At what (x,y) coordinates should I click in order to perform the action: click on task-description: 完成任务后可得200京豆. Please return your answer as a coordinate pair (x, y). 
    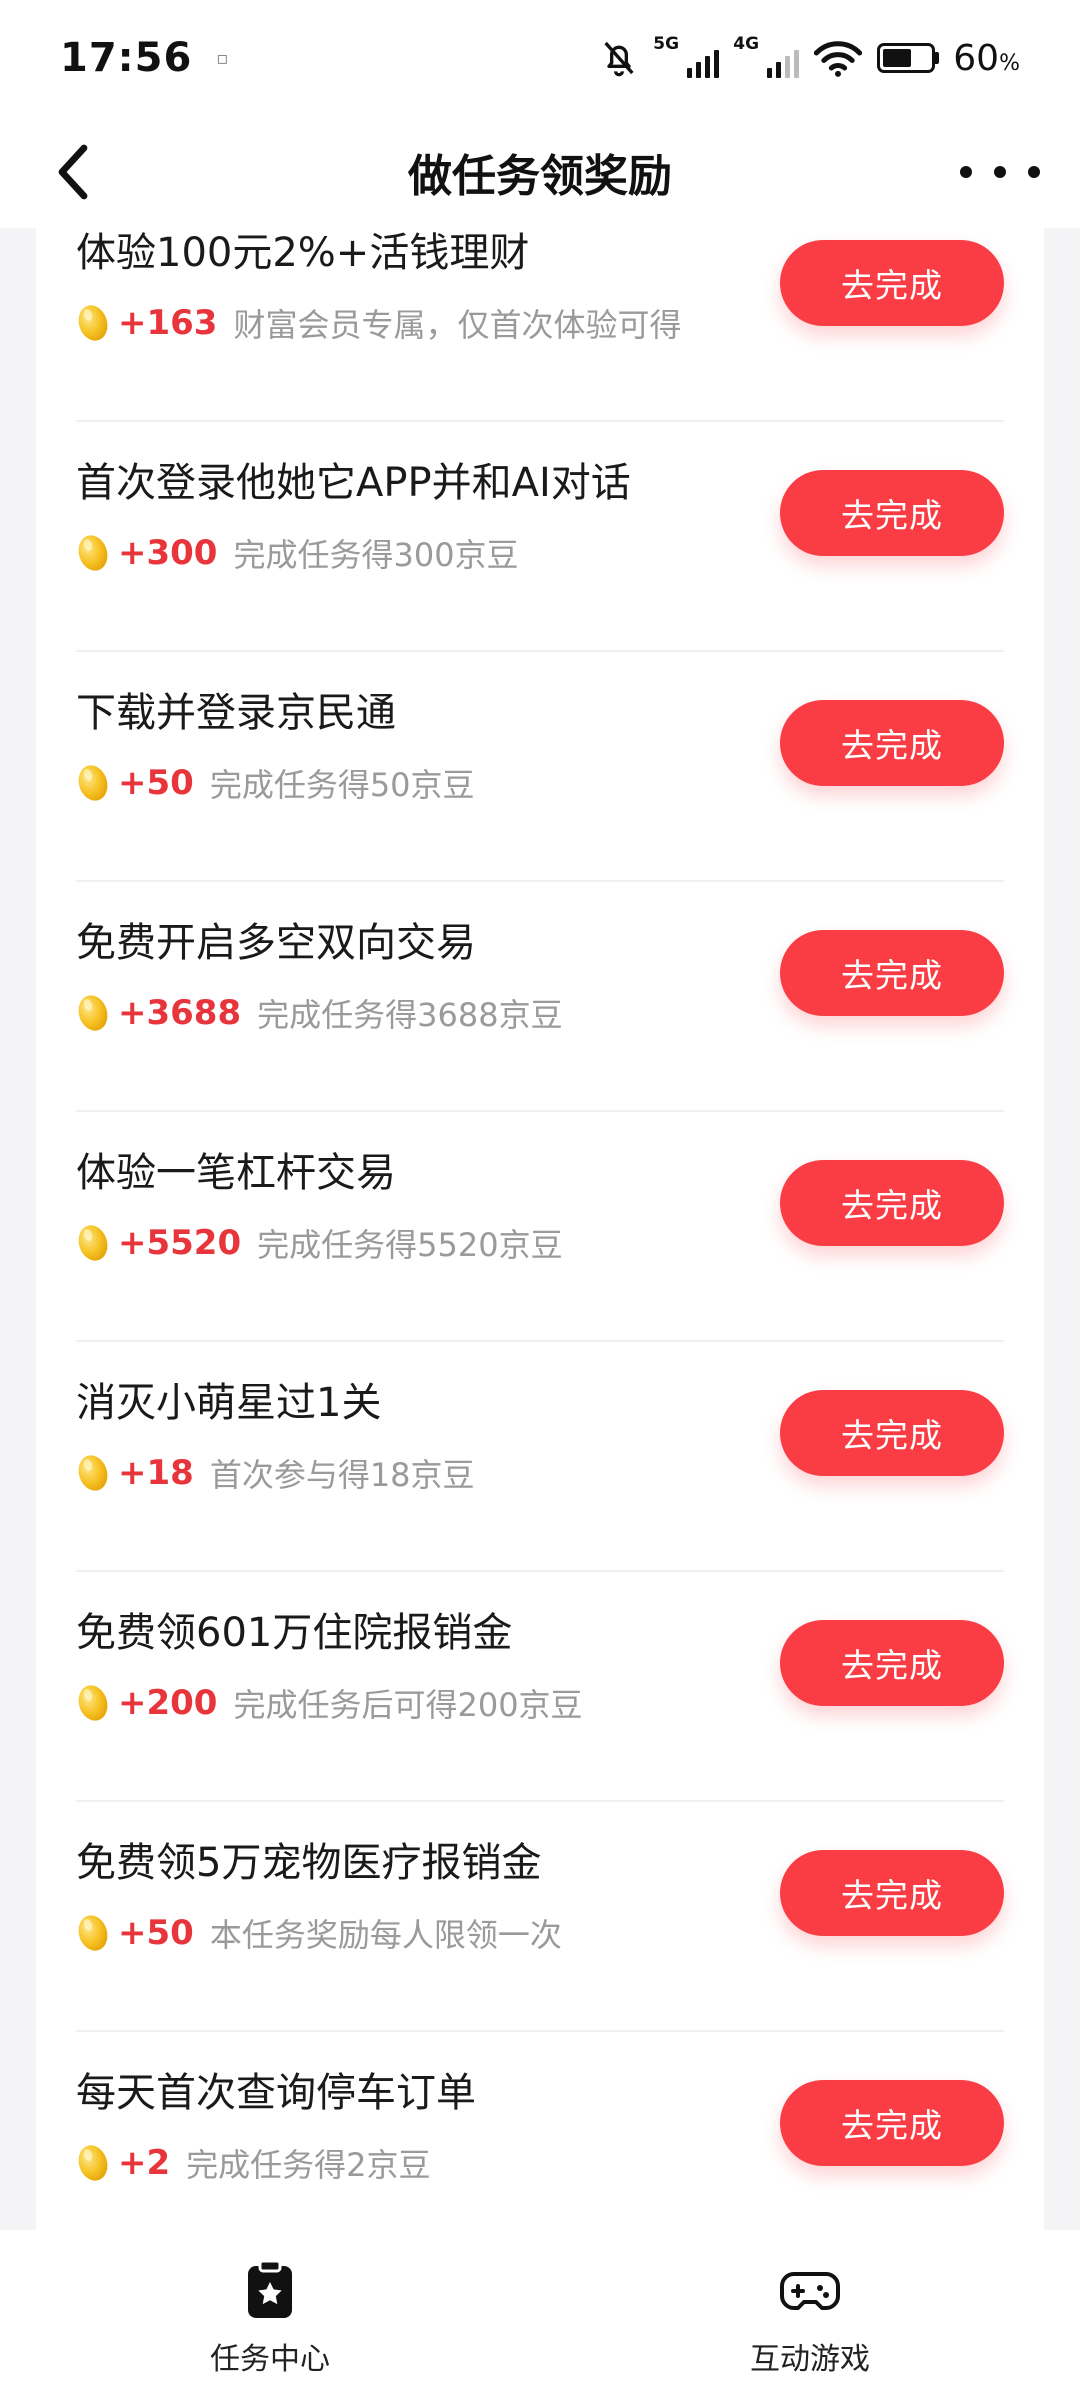
    Looking at the image, I should click on (408, 1705).